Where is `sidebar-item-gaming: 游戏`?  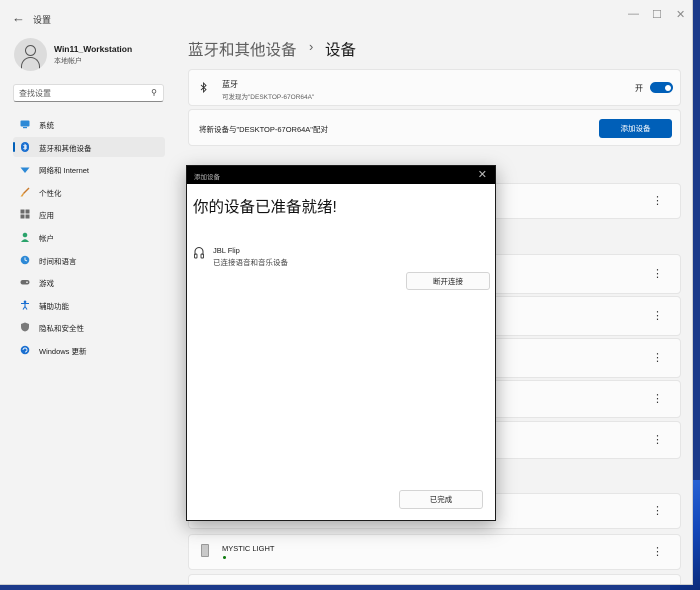 sidebar-item-gaming: 游戏 is located at coordinates (89, 282).